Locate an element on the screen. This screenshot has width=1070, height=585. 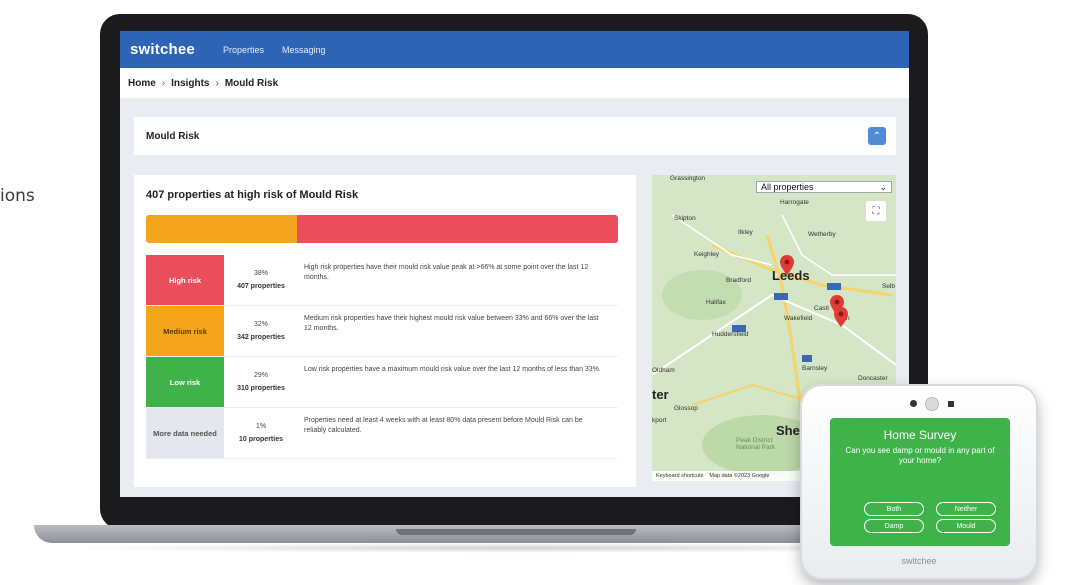
map-label: kport is located at coordinates (659, 420).